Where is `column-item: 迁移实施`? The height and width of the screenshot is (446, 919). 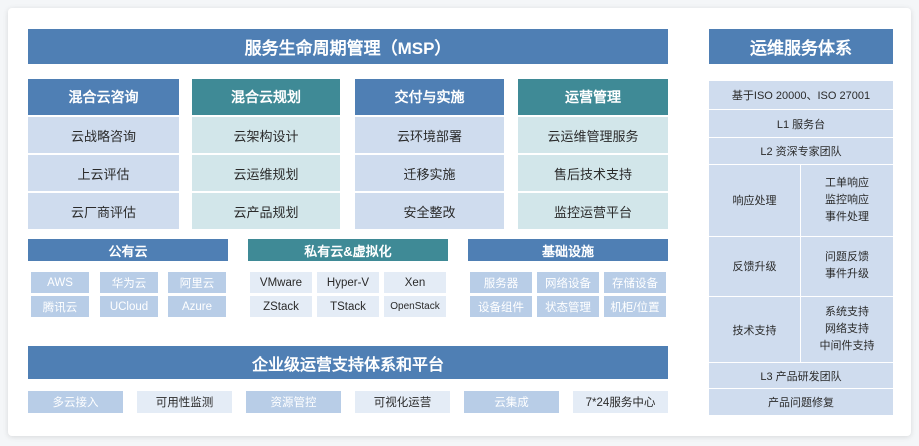
column-item: 迁移实施 is located at coordinates (429, 173).